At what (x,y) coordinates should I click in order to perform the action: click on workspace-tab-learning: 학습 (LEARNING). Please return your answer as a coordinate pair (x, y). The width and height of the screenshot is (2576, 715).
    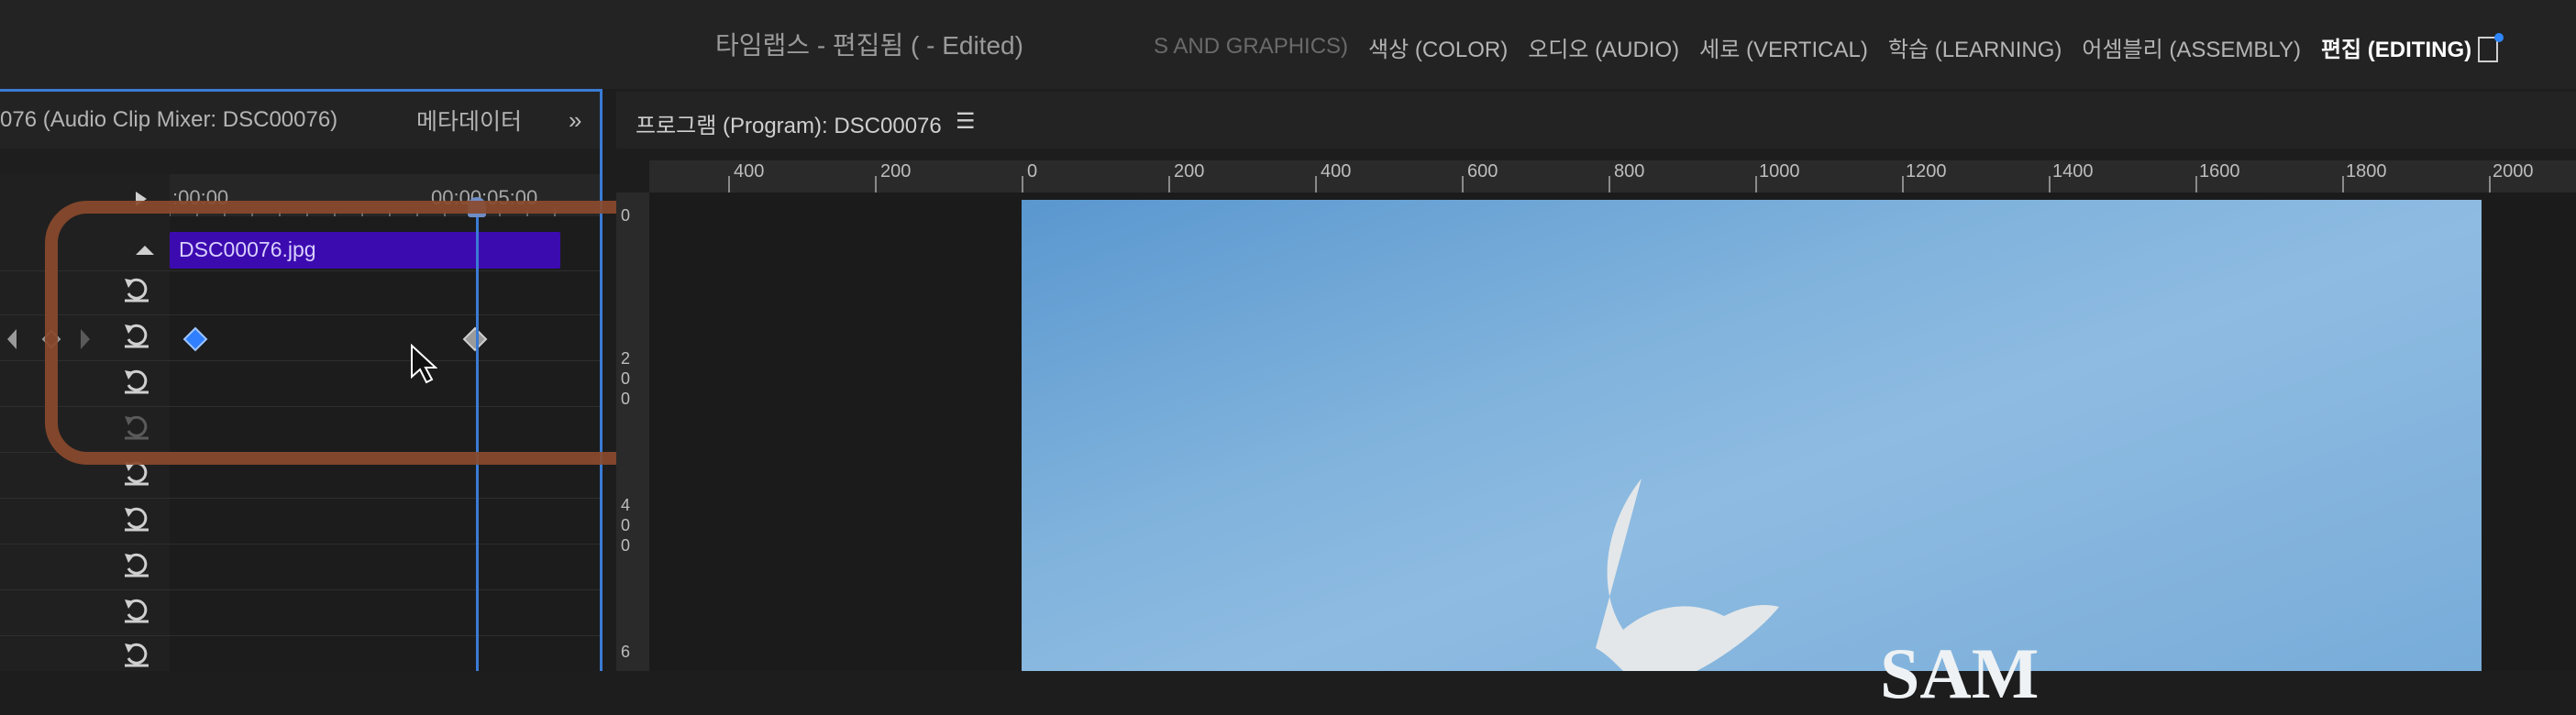
    Looking at the image, I should click on (1975, 47).